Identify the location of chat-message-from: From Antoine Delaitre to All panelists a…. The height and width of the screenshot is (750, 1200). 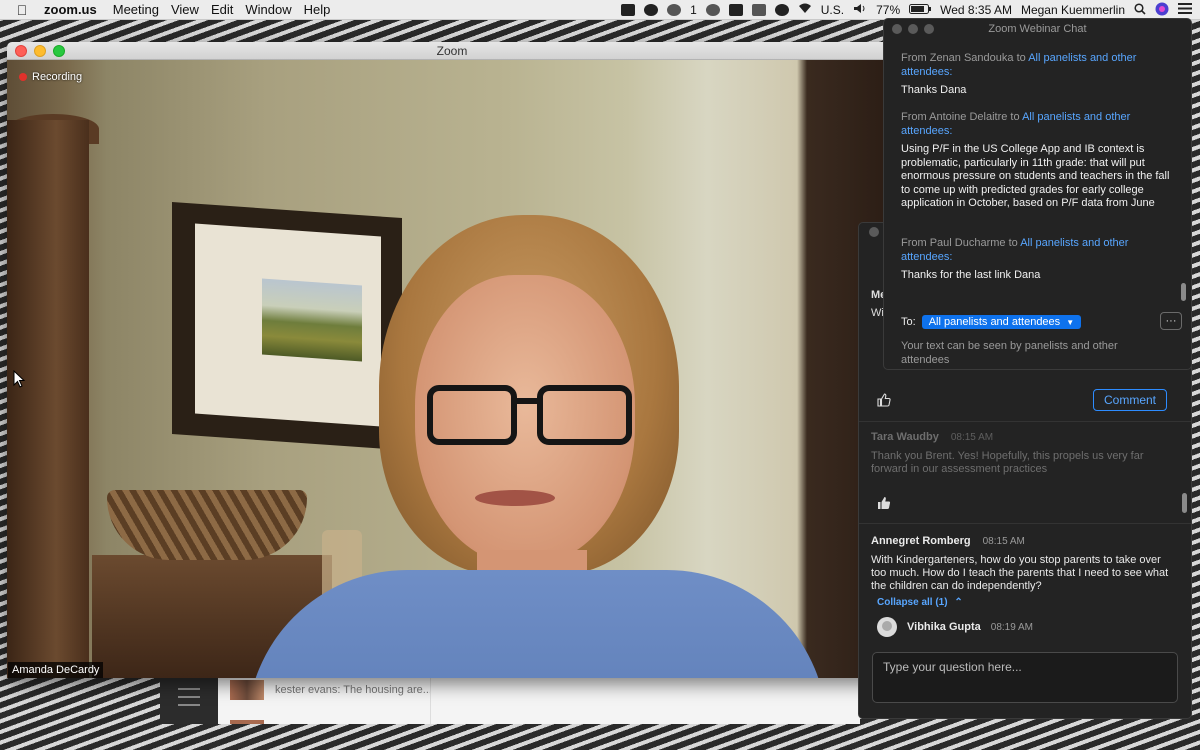
(1036, 124).